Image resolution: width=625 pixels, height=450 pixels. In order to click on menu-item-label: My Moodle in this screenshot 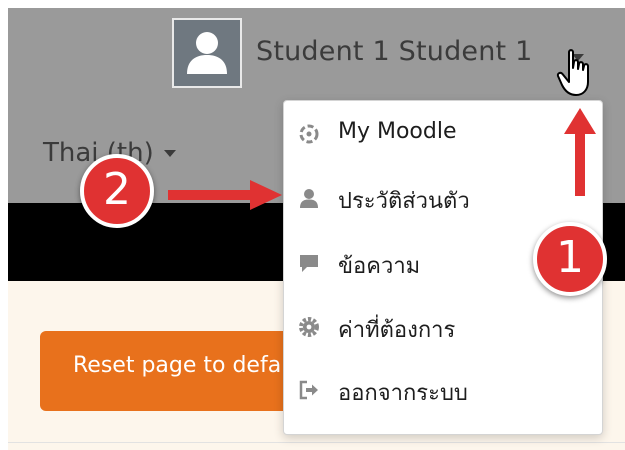, I will do `click(397, 131)`.